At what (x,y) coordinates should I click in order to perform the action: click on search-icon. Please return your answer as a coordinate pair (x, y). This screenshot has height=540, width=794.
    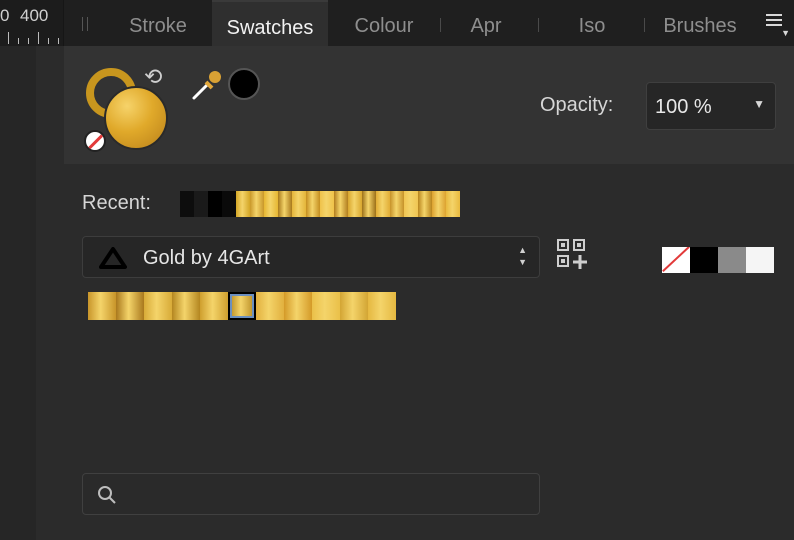
    Looking at the image, I should click on (107, 495).